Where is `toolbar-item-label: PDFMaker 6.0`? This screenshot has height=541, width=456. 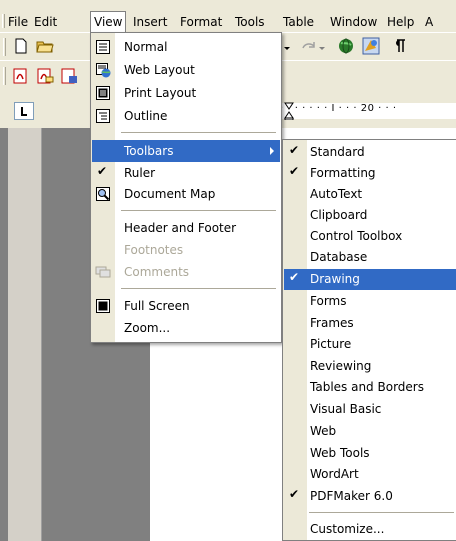 toolbar-item-label: PDFMaker 6.0 is located at coordinates (351, 496).